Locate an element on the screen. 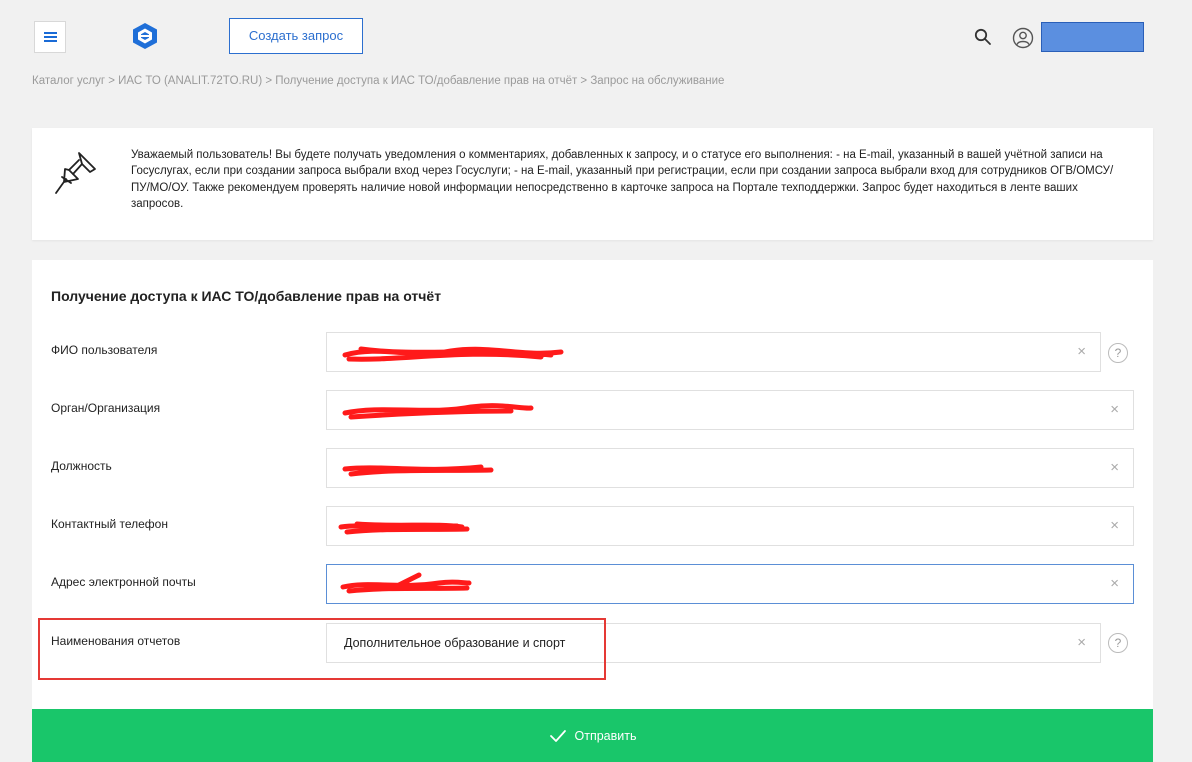 This screenshot has width=1192, height=762. user-name-box is located at coordinates (1092, 37).